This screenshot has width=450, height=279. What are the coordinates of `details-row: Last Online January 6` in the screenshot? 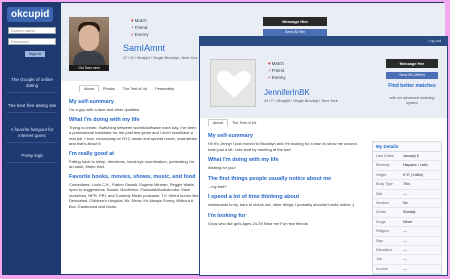 It's located at (407, 157).